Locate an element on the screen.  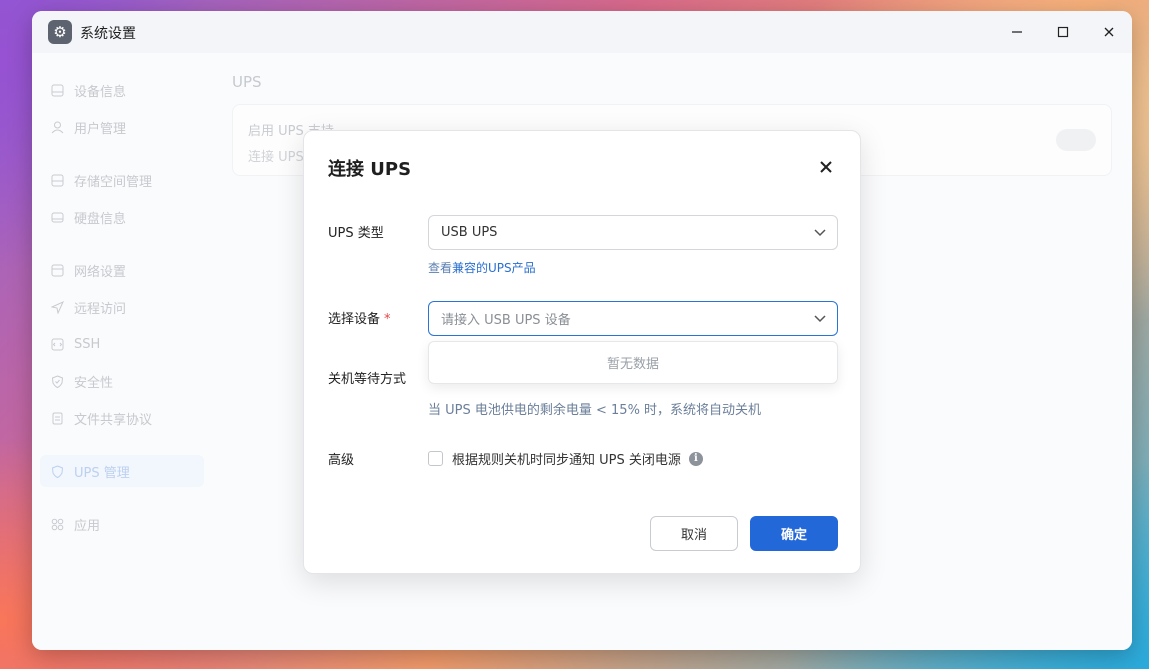
shield-check-icon is located at coordinates (57, 381).